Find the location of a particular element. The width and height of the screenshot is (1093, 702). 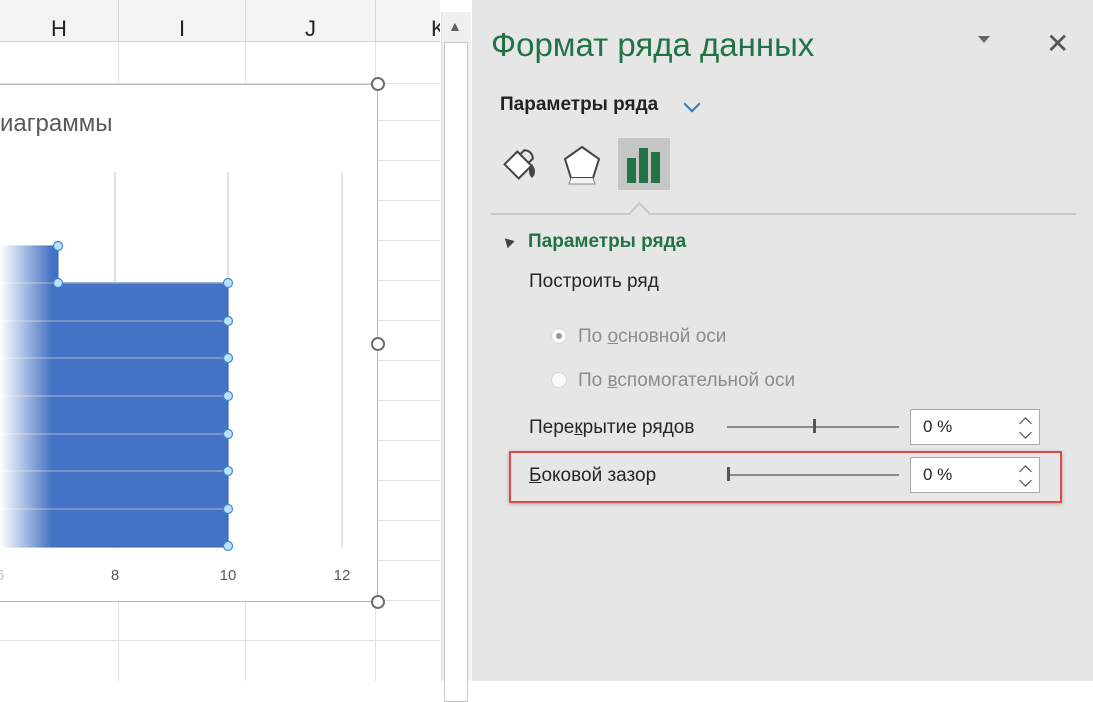

tab-indicator is located at coordinates (639, 212).